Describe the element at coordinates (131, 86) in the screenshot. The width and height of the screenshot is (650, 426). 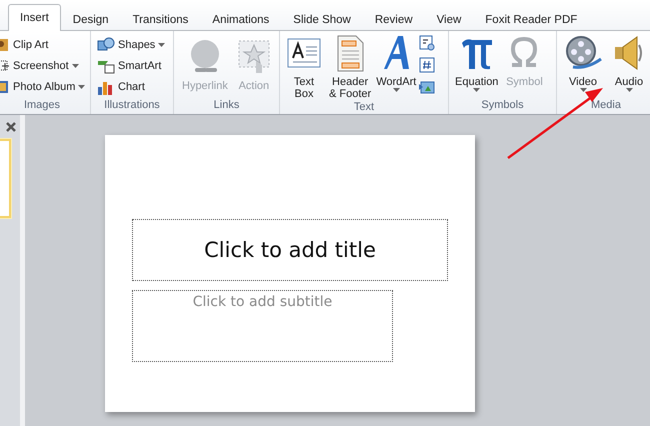
I see `ribbon-button: Chart` at that location.